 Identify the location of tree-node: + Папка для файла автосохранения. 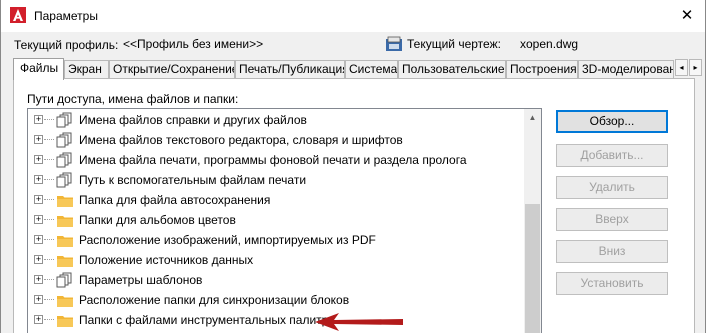
(278, 200).